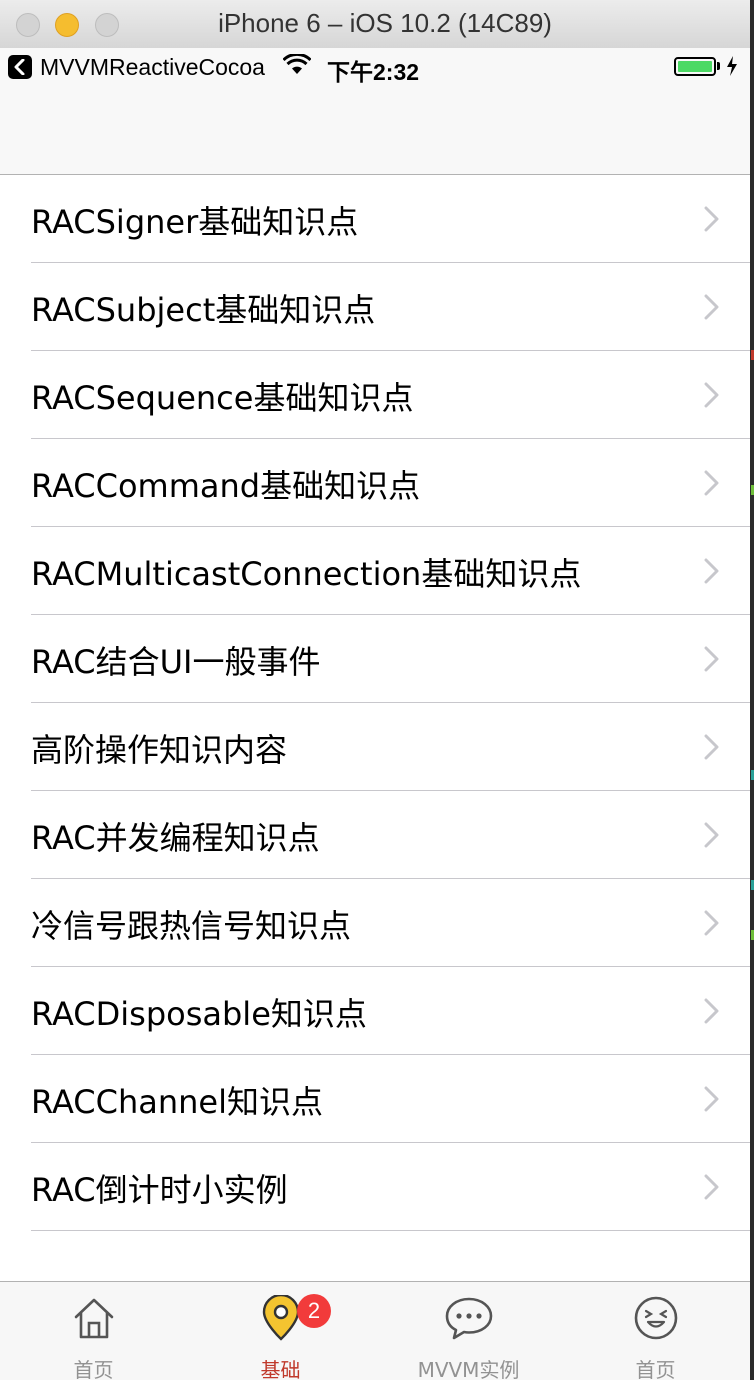 The width and height of the screenshot is (754, 1380). What do you see at coordinates (94, 1320) in the screenshot?
I see `home-icon` at bounding box center [94, 1320].